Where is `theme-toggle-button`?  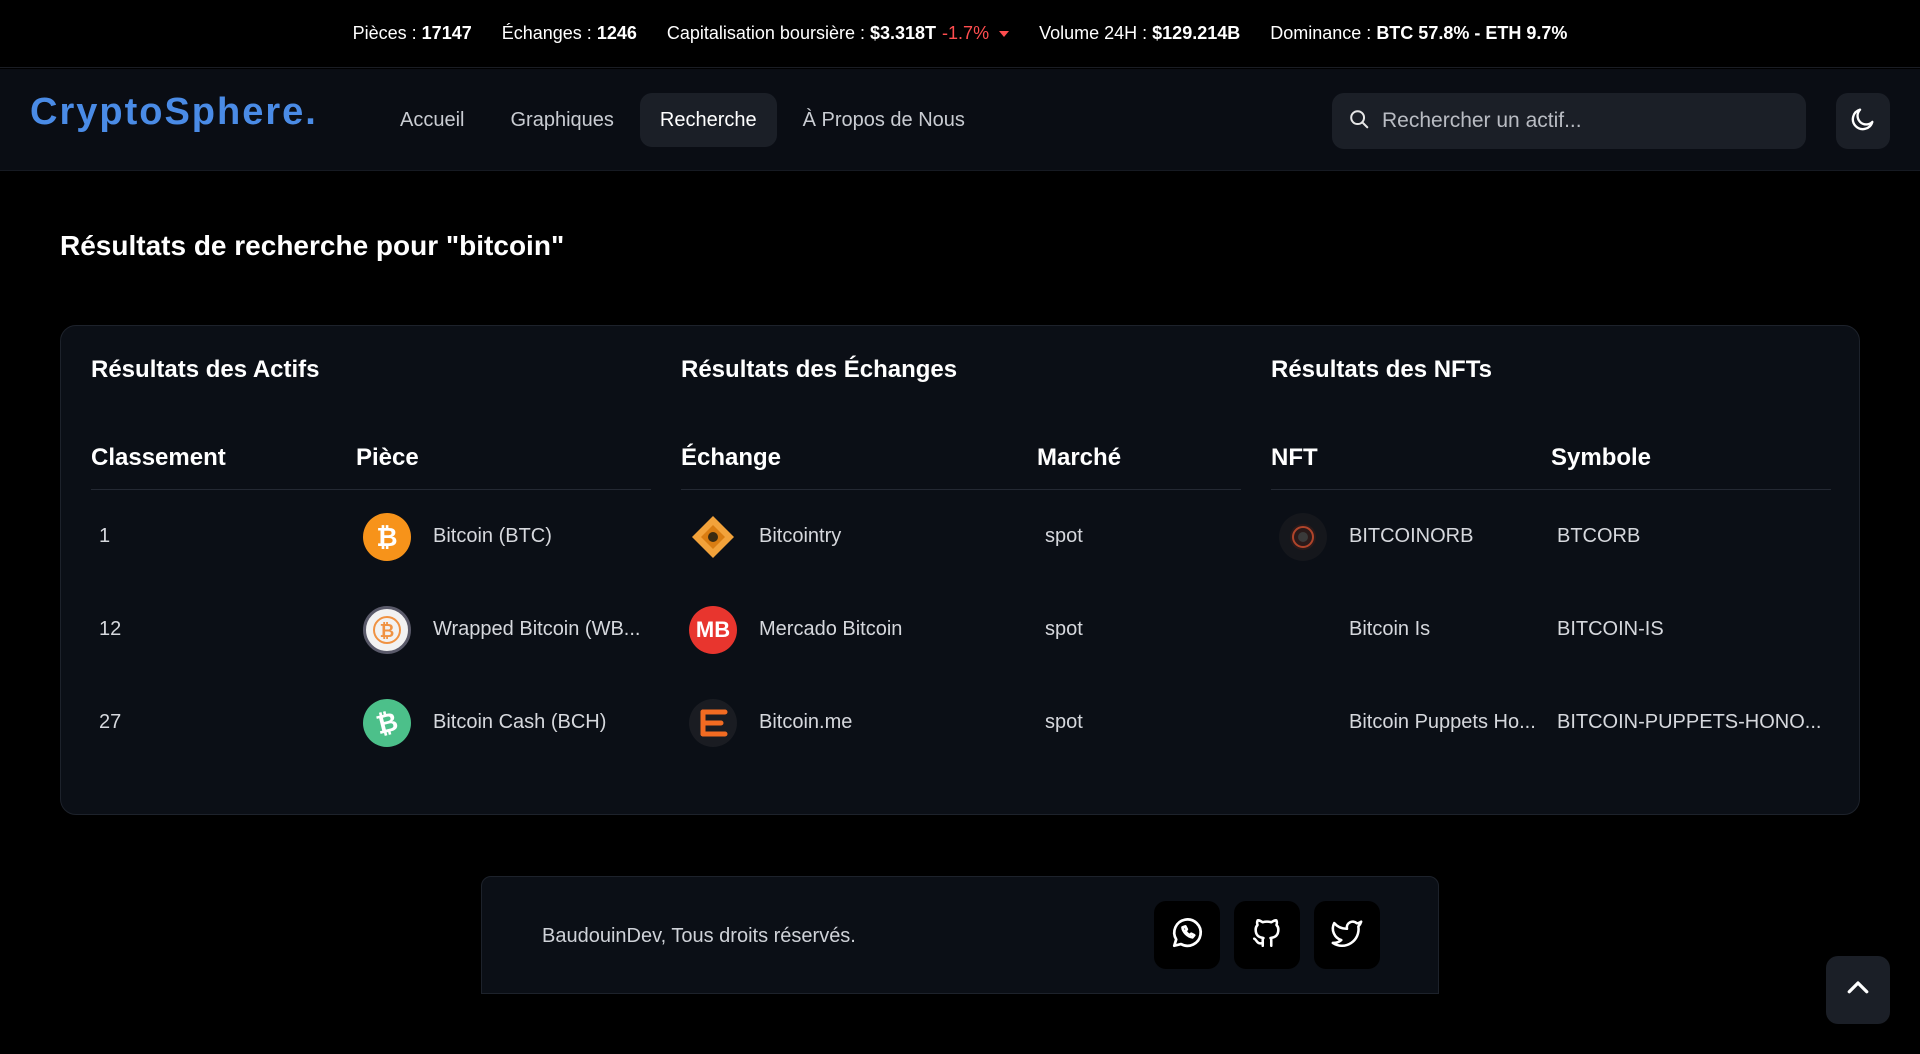 theme-toggle-button is located at coordinates (1863, 121).